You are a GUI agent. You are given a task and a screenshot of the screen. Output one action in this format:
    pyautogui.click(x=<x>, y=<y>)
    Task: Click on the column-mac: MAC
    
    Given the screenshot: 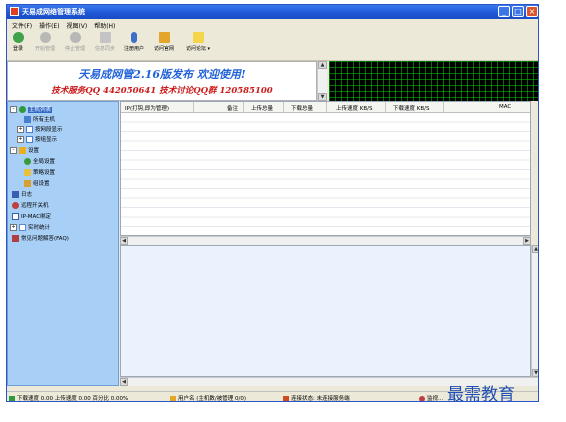 What is the action you would take?
    pyautogui.click(x=505, y=107)
    